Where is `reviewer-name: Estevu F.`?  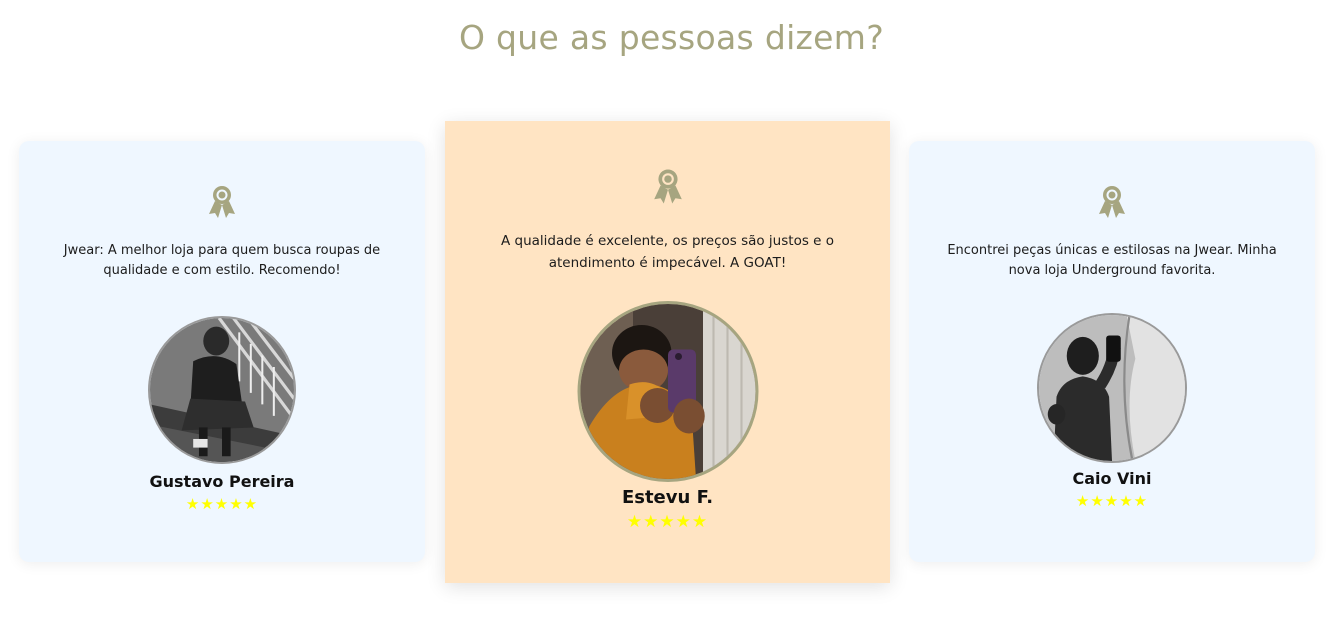
reviewer-name: Estevu F. is located at coordinates (667, 497).